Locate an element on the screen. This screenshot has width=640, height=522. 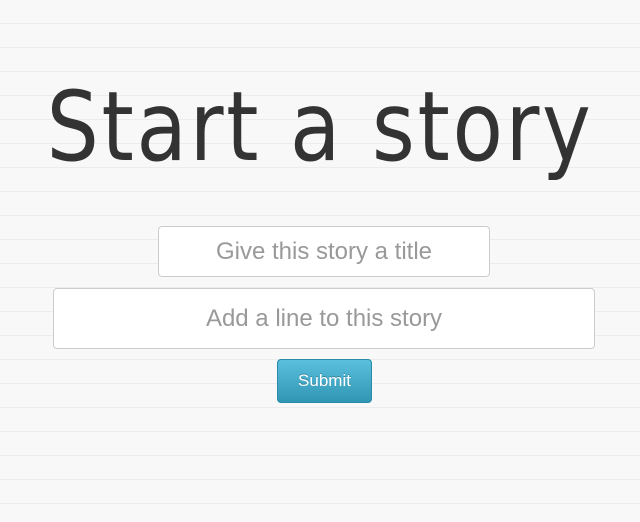
story-title-input is located at coordinates (324, 251).